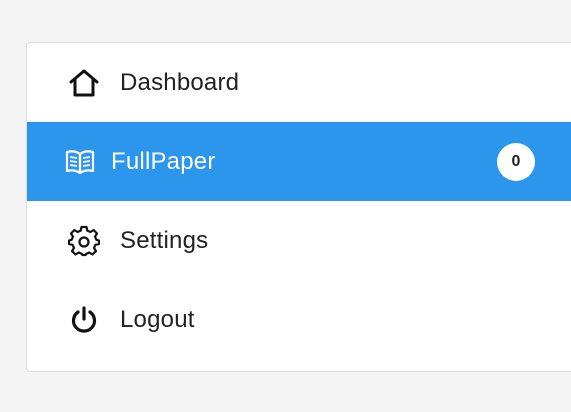 The height and width of the screenshot is (412, 571). I want to click on nav-item-label: Logout, so click(157, 319).